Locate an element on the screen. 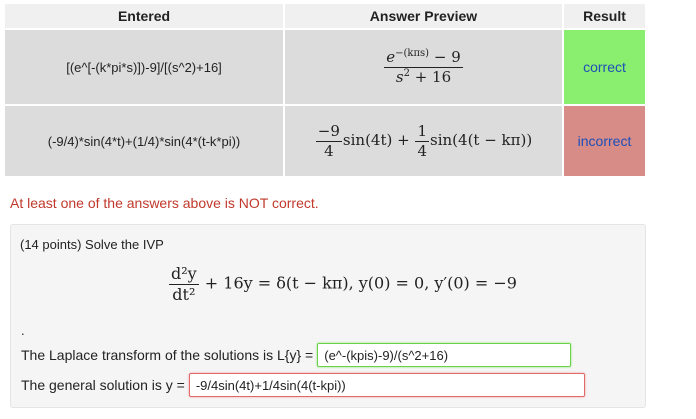  header-row: Entered Answer Preview Result is located at coordinates (325, 16).